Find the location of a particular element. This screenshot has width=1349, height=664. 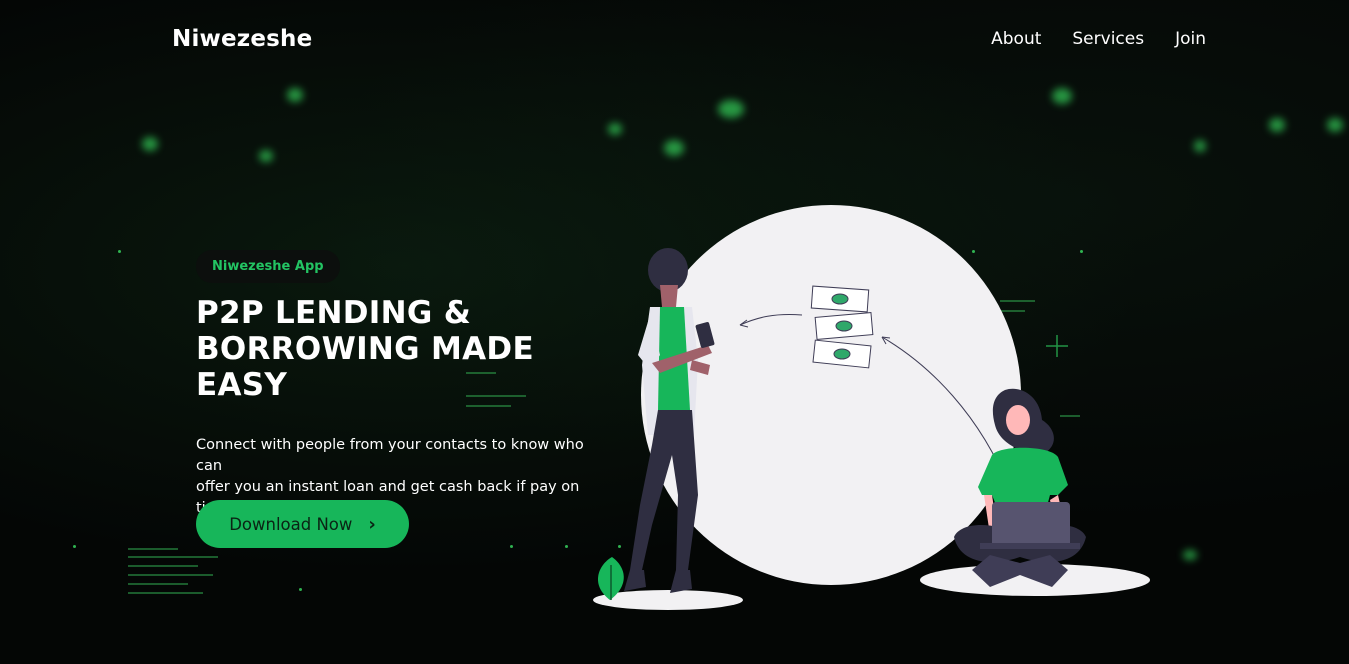

nav-link-join: Join is located at coordinates (1190, 39).